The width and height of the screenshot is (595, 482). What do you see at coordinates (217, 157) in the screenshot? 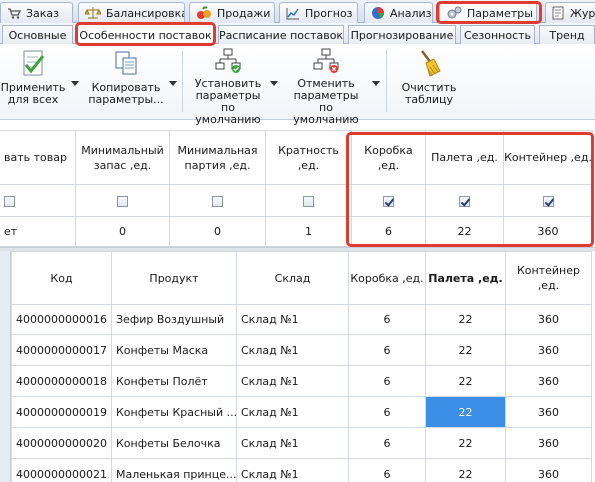
I see `params-header-cell: Минимальная партия ,ед.` at bounding box center [217, 157].